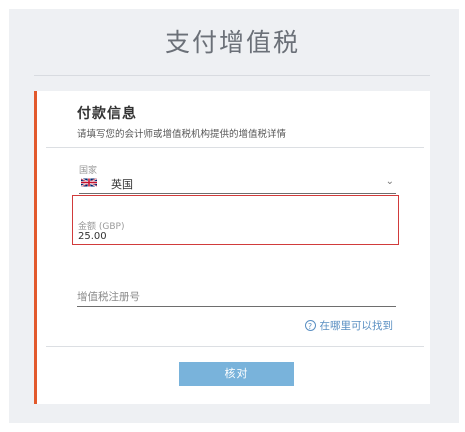  What do you see at coordinates (108, 297) in the screenshot?
I see `vat-number-placeholder: 增值税注册号` at bounding box center [108, 297].